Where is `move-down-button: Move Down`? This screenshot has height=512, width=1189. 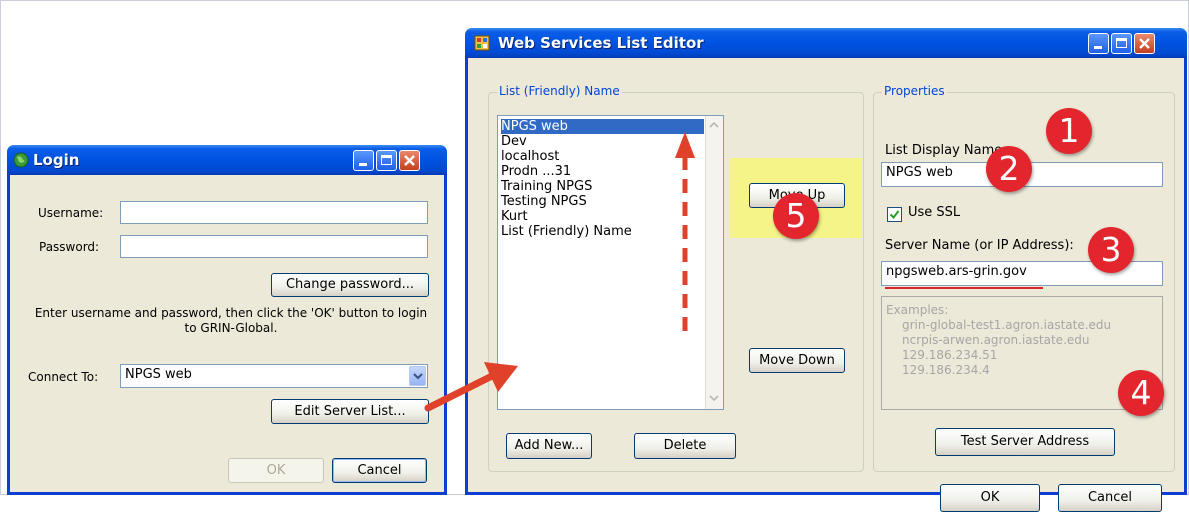 move-down-button: Move Down is located at coordinates (797, 360).